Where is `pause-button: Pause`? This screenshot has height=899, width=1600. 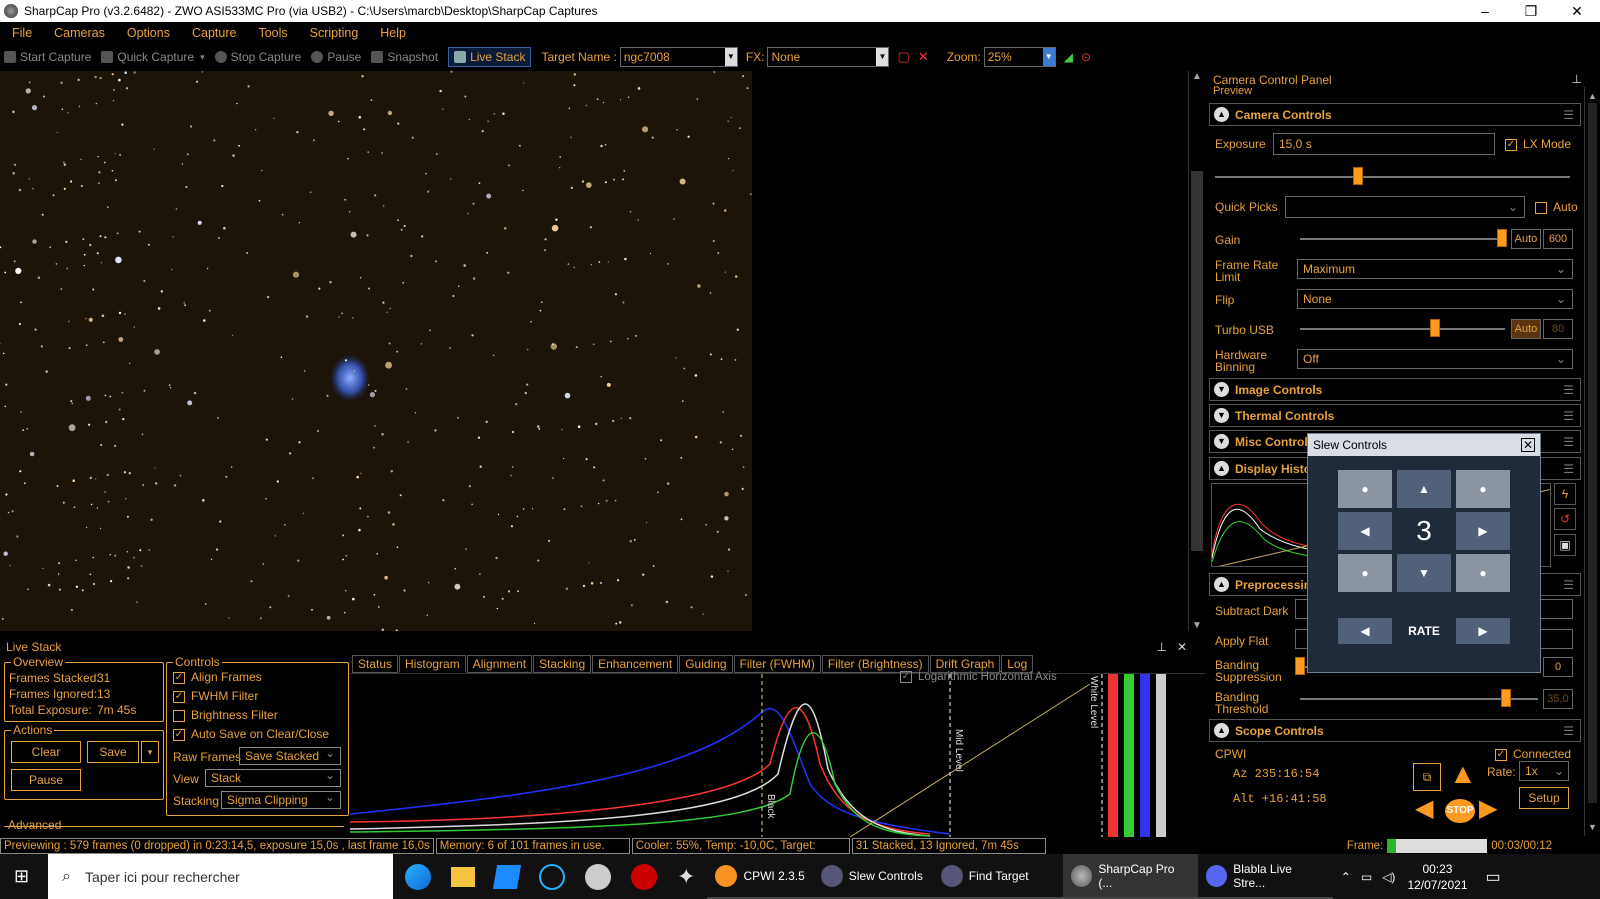 pause-button: Pause is located at coordinates (336, 57).